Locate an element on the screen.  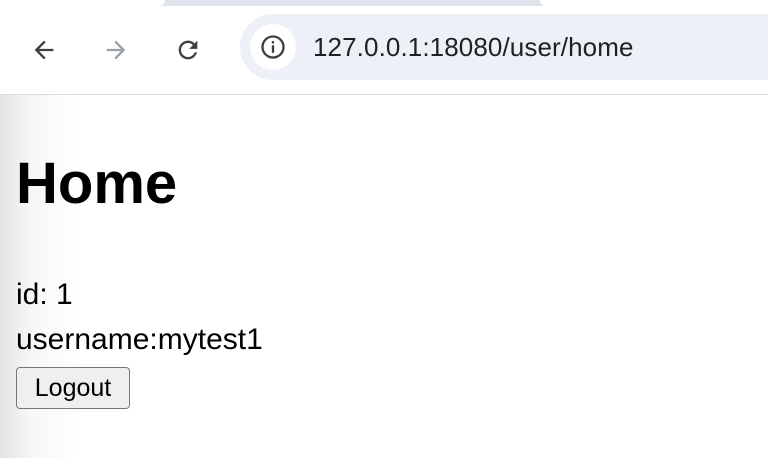
username-label: username: is located at coordinates (87, 339).